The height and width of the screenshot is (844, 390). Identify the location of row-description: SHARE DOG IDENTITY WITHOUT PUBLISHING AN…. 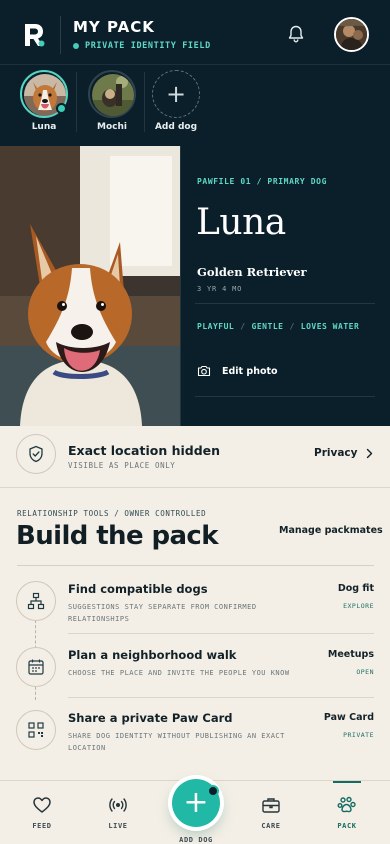
(176, 742).